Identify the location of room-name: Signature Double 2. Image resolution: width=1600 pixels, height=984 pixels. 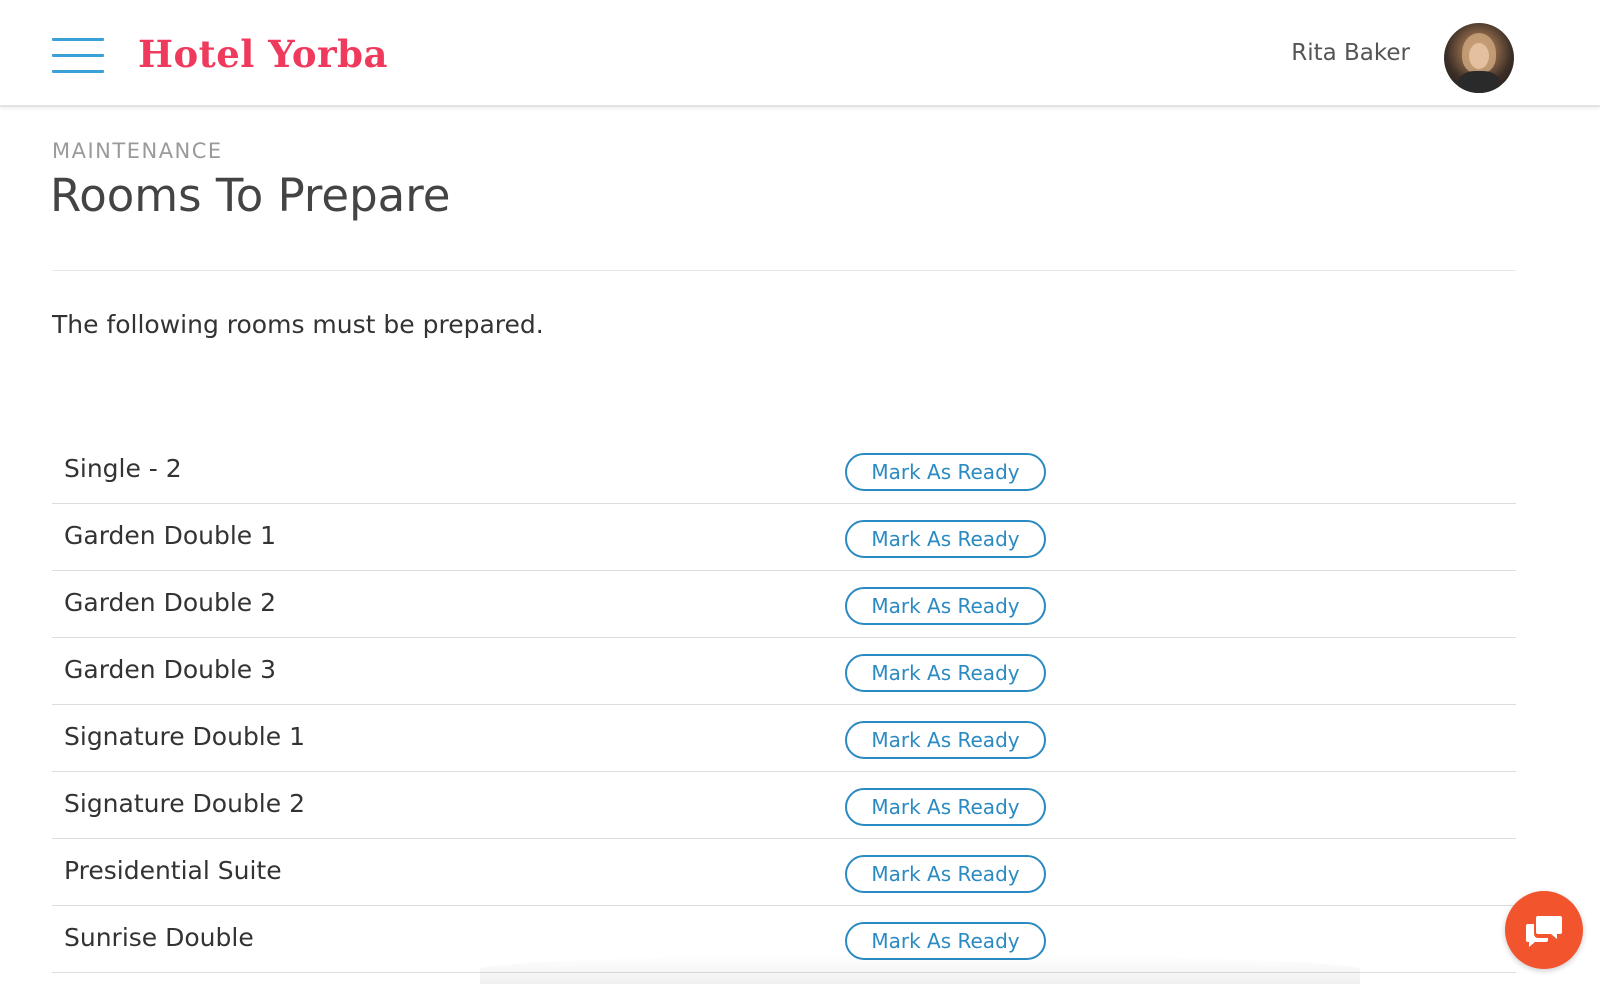
(184, 803).